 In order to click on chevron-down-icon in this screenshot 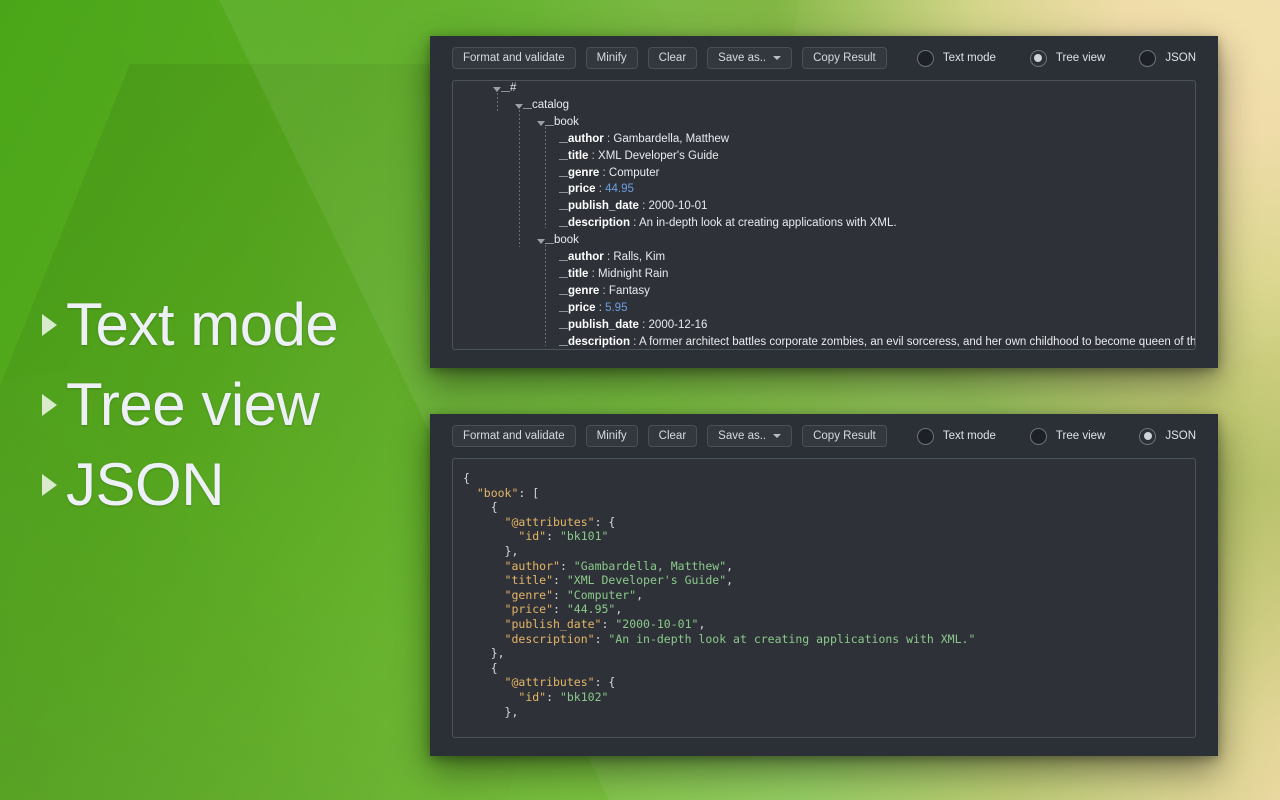, I will do `click(777, 436)`.